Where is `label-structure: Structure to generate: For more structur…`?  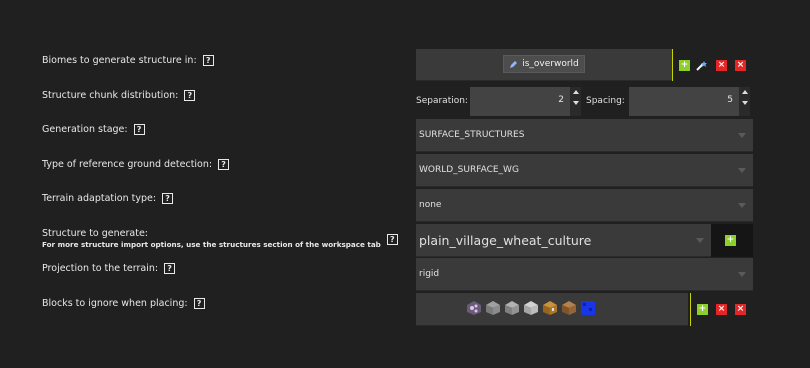
label-structure: Structure to generate: For more structur… is located at coordinates (220, 238).